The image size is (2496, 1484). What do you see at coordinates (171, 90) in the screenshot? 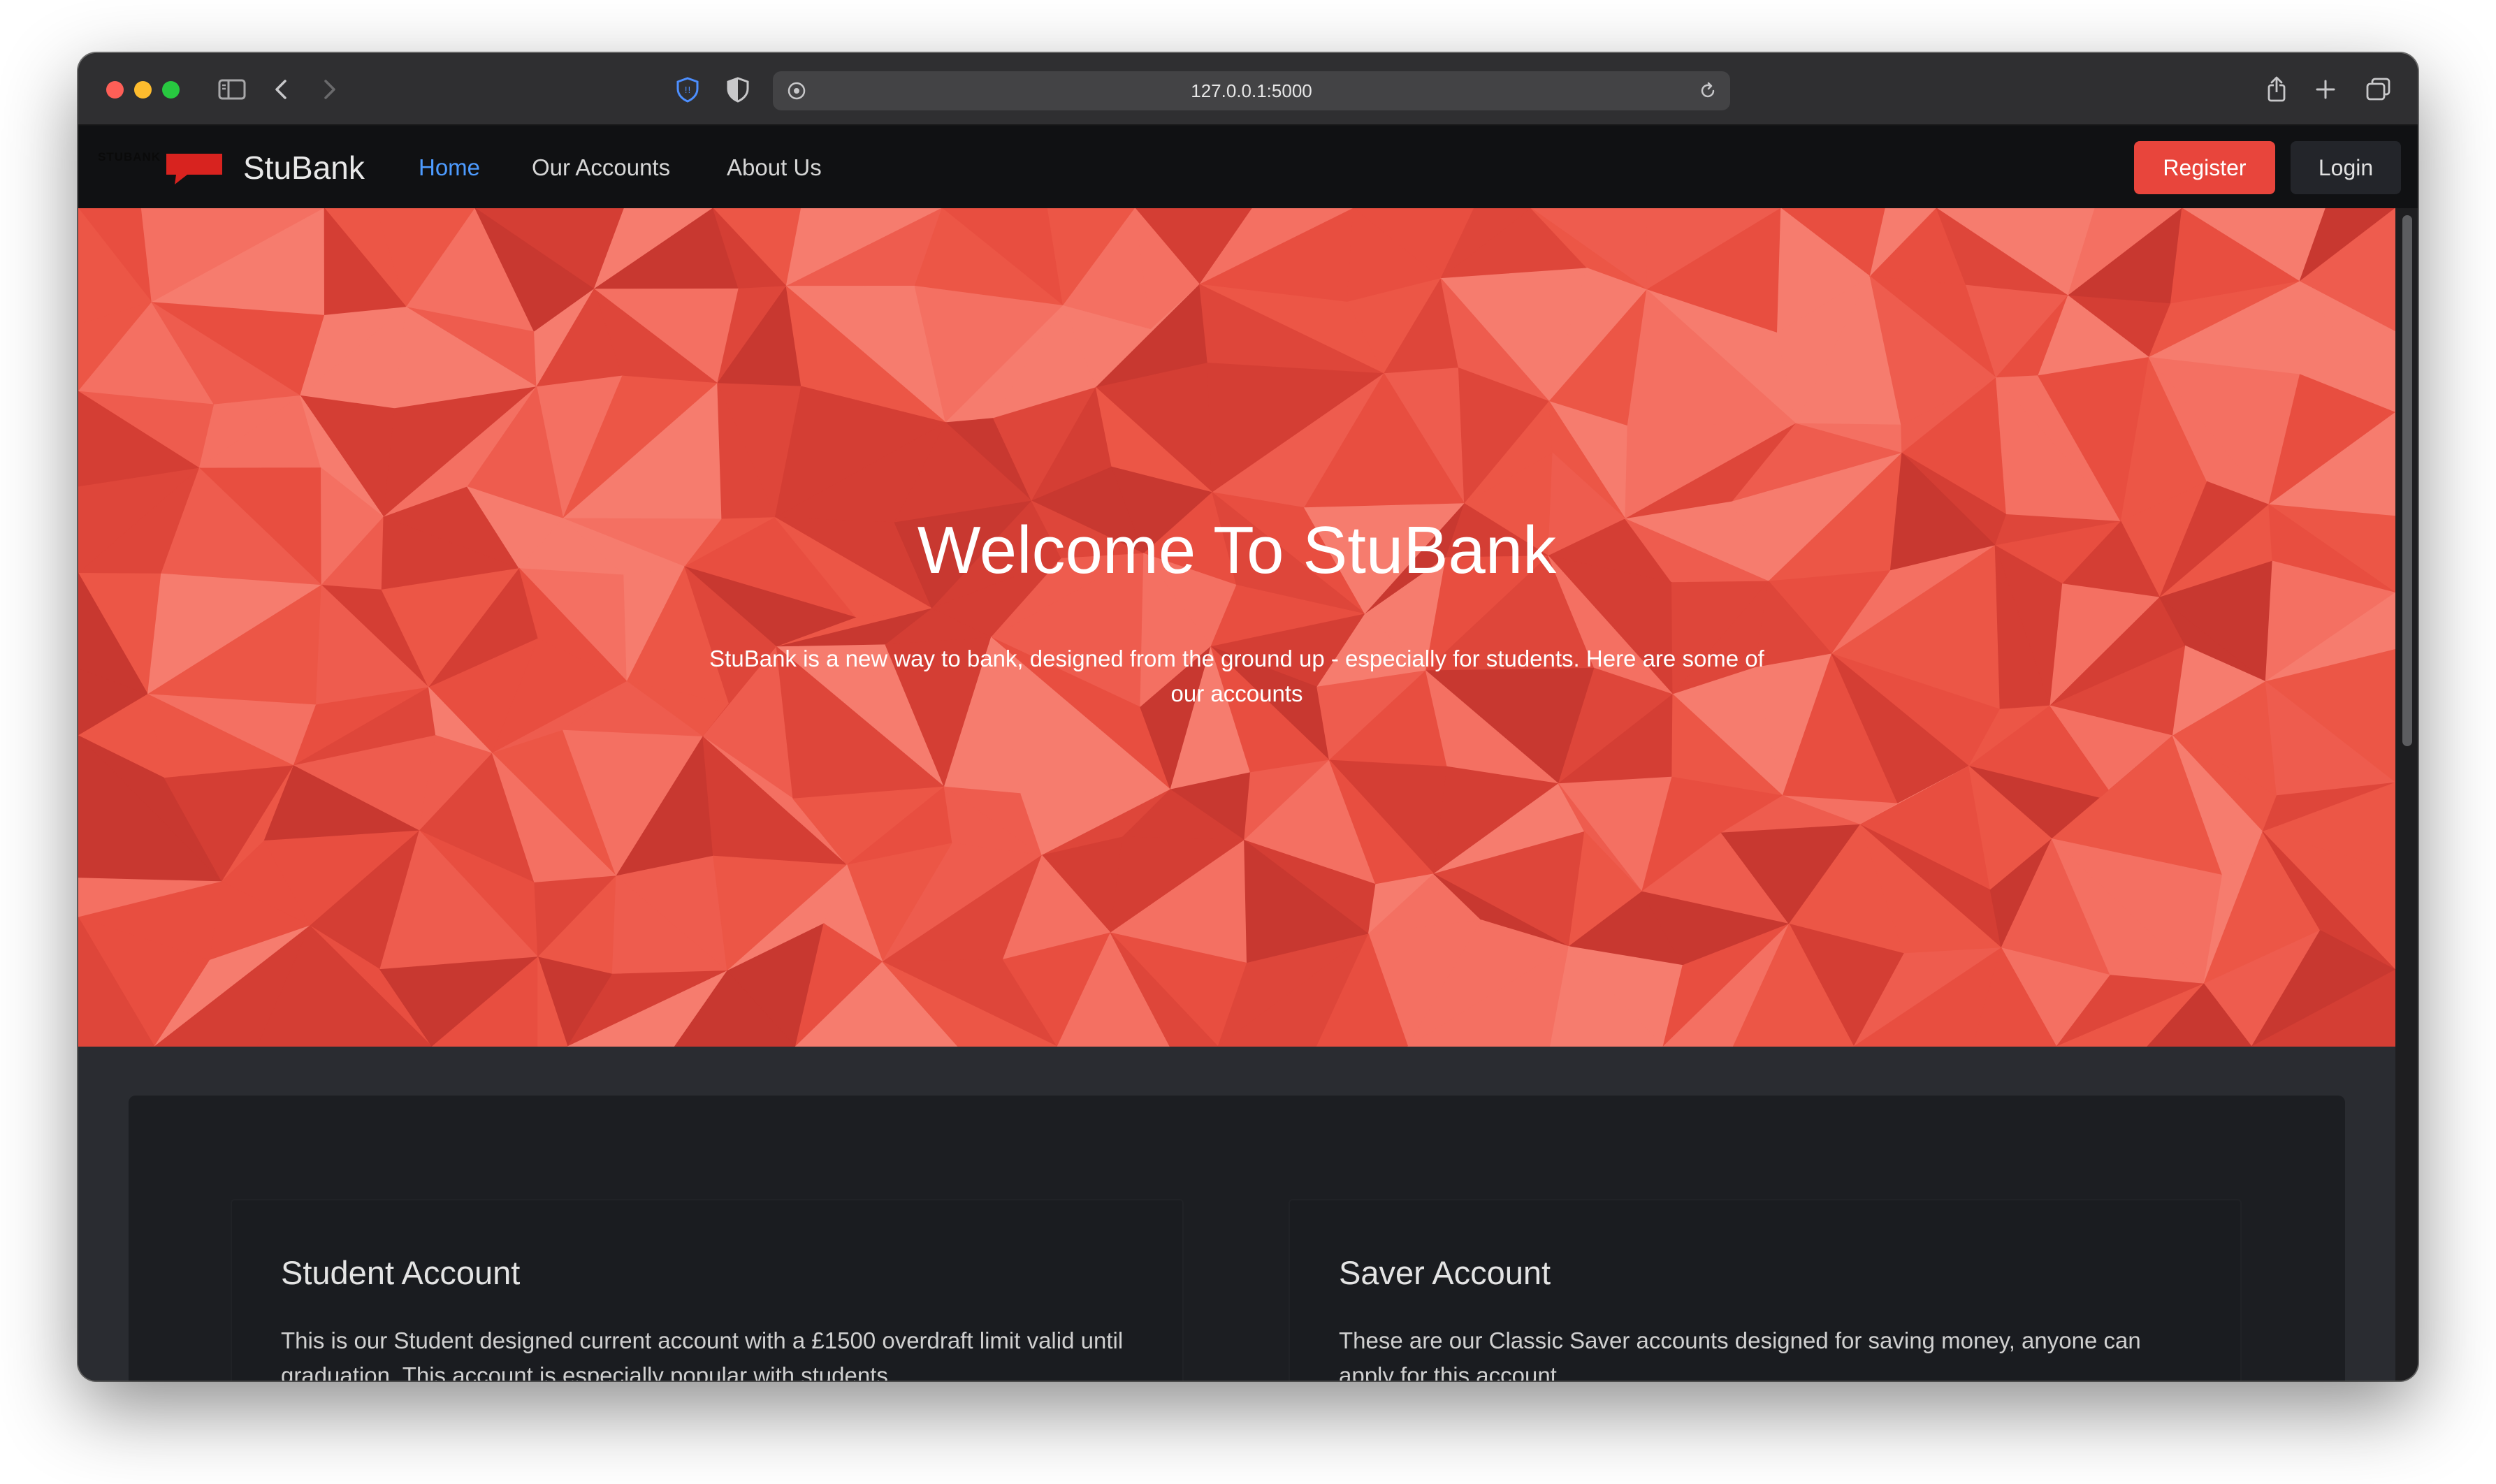
I see `zoom-window-button` at bounding box center [171, 90].